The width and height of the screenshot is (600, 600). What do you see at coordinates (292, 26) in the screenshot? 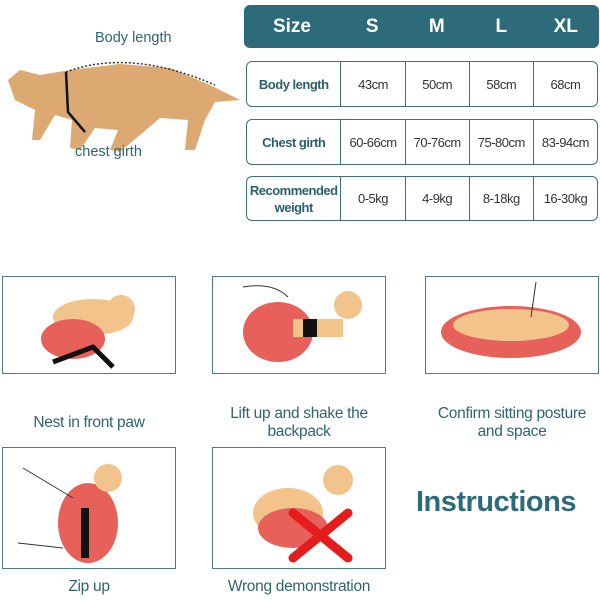
I see `header-size: Size` at bounding box center [292, 26].